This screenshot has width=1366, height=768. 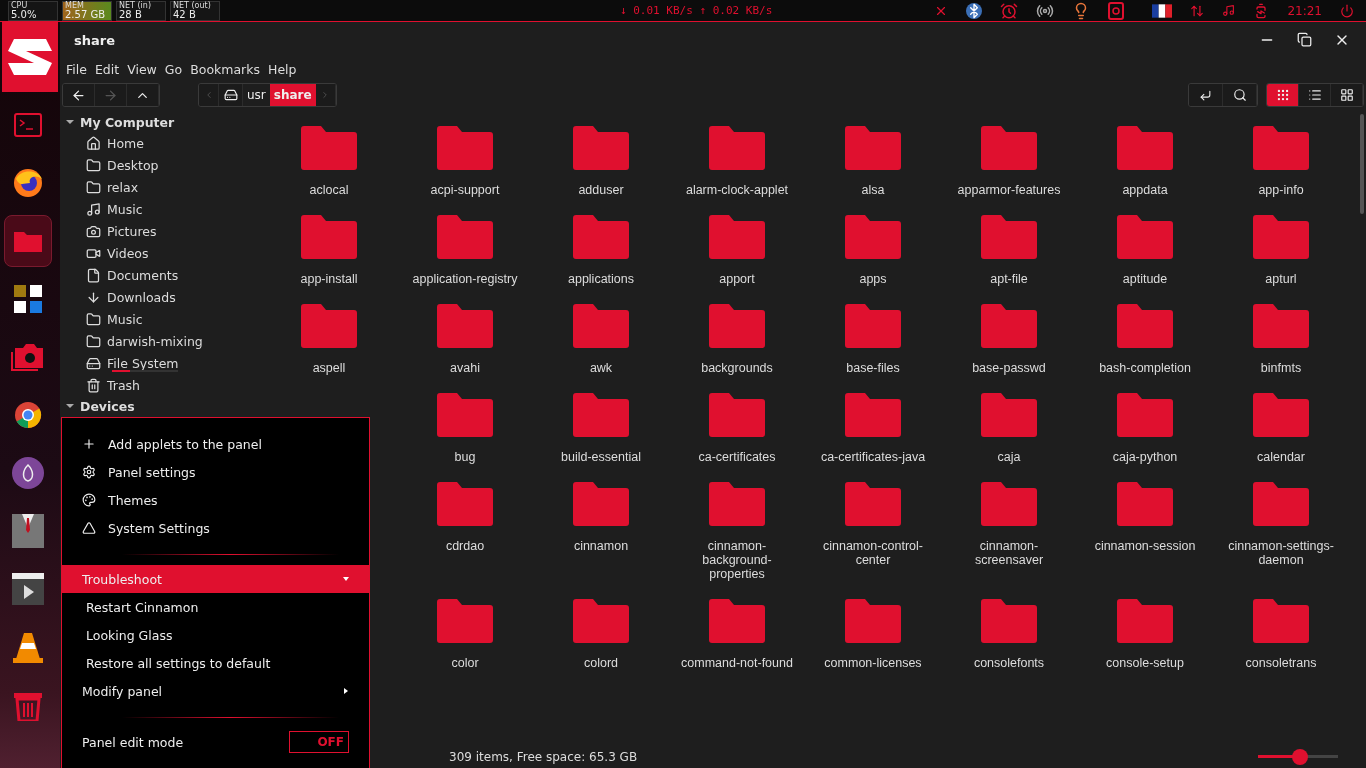 What do you see at coordinates (89, 500) in the screenshot?
I see `palette-icon` at bounding box center [89, 500].